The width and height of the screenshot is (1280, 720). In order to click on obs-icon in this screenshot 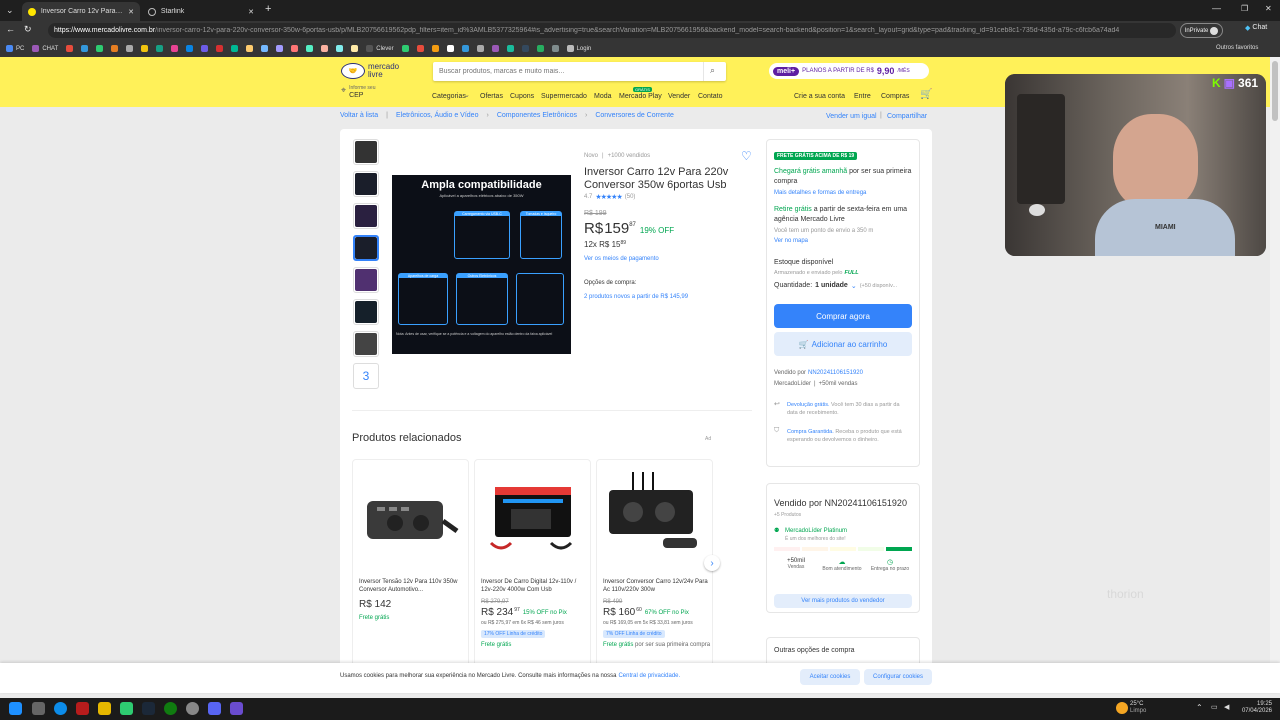, I will do `click(192, 708)`.